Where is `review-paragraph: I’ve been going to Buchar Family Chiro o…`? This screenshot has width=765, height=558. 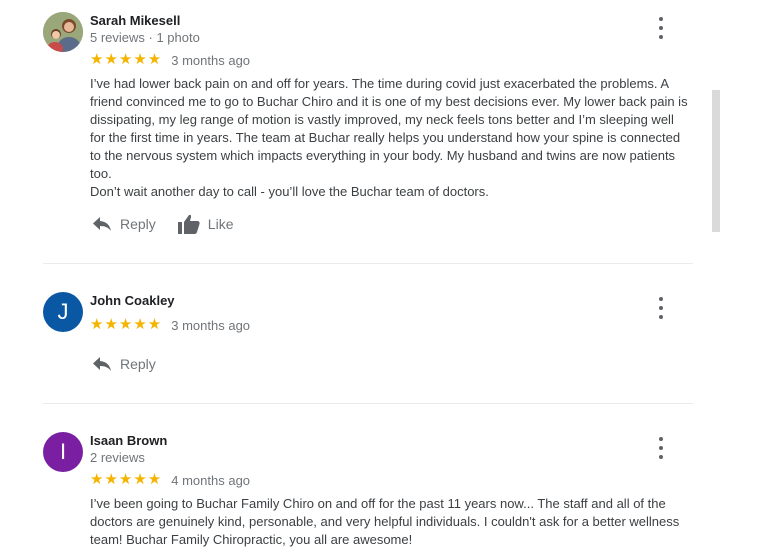
review-paragraph: I’ve been going to Buchar Family Chiro o… is located at coordinates (385, 521).